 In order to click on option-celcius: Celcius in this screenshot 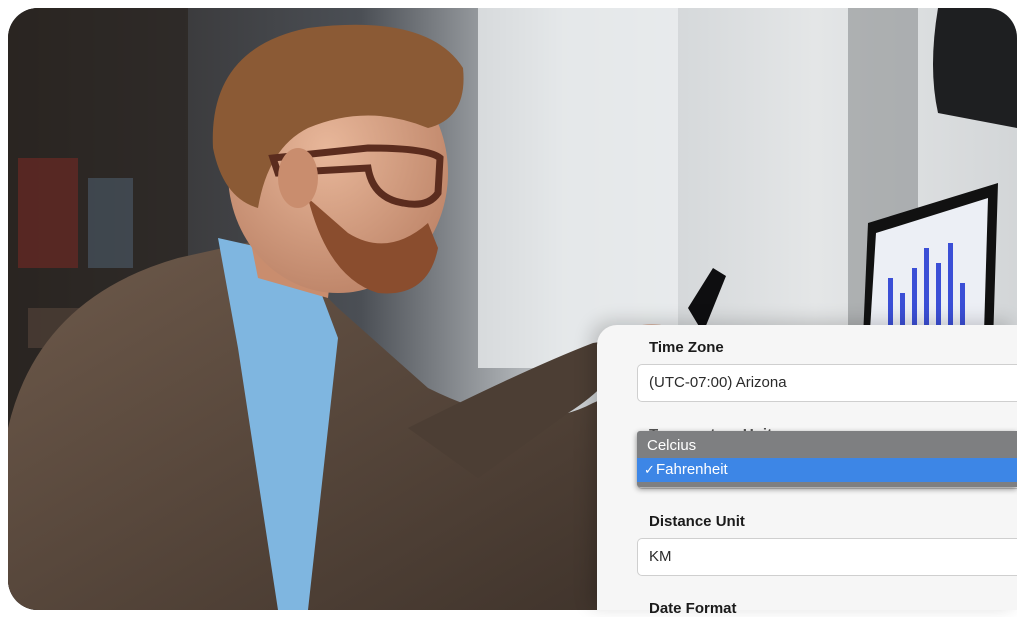, I will do `click(827, 446)`.